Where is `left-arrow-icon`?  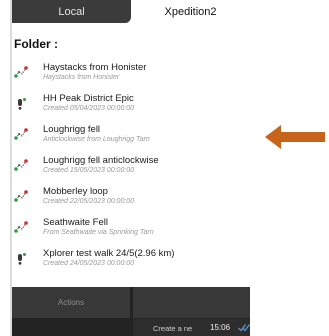 left-arrow-icon is located at coordinates (295, 137).